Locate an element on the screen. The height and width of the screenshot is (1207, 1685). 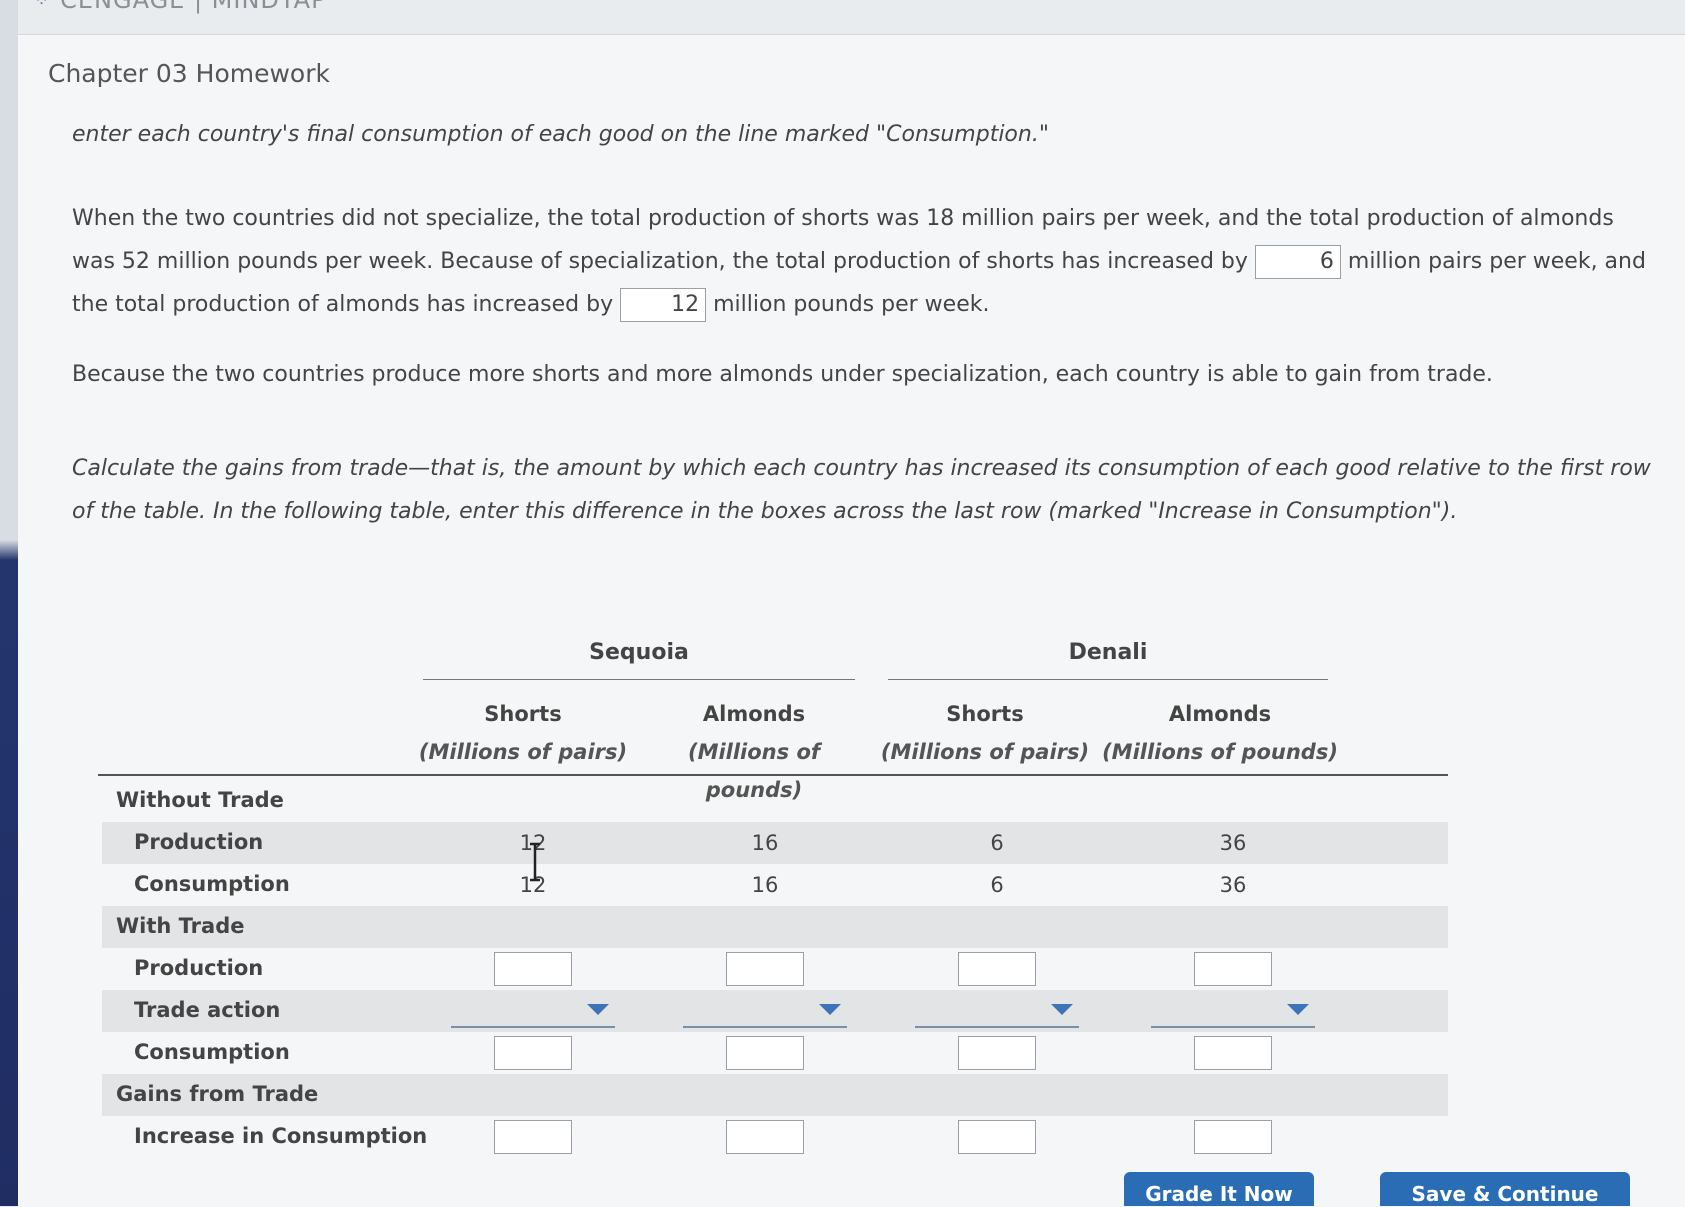
left-rail is located at coordinates (9, 603).